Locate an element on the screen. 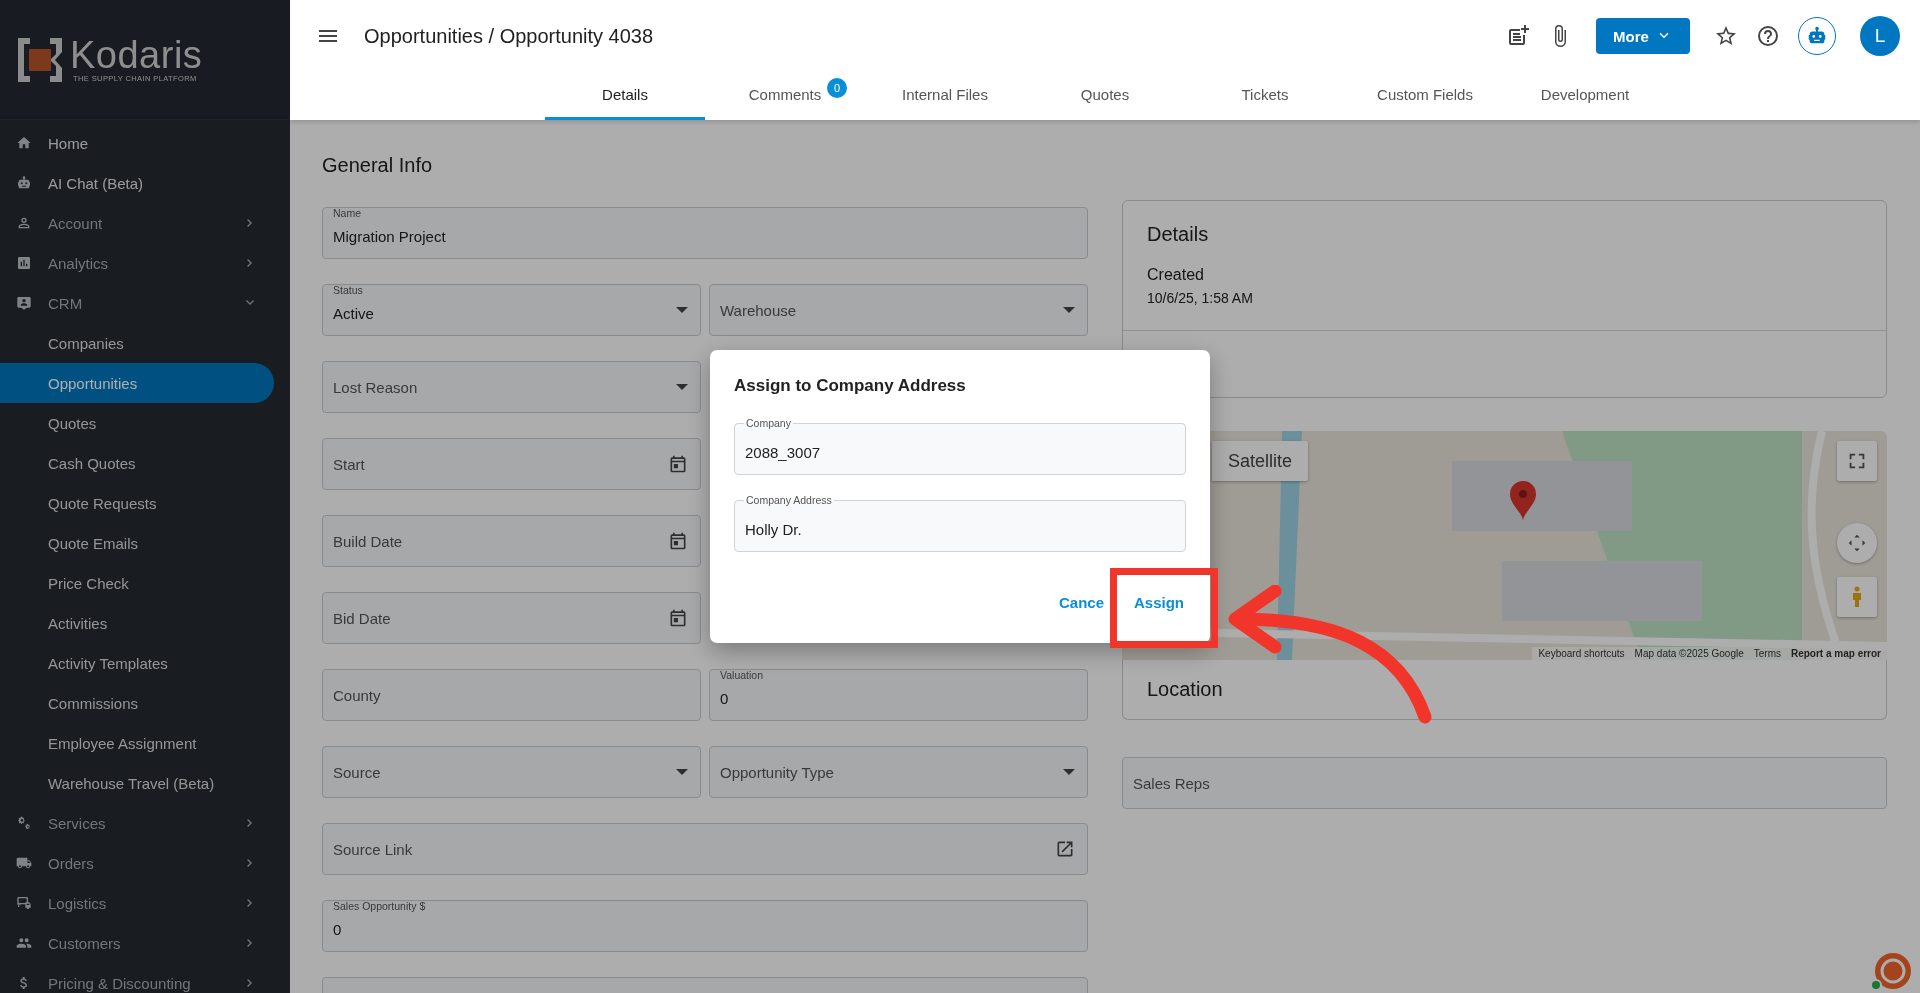  tab: Tickets is located at coordinates (1265, 96).